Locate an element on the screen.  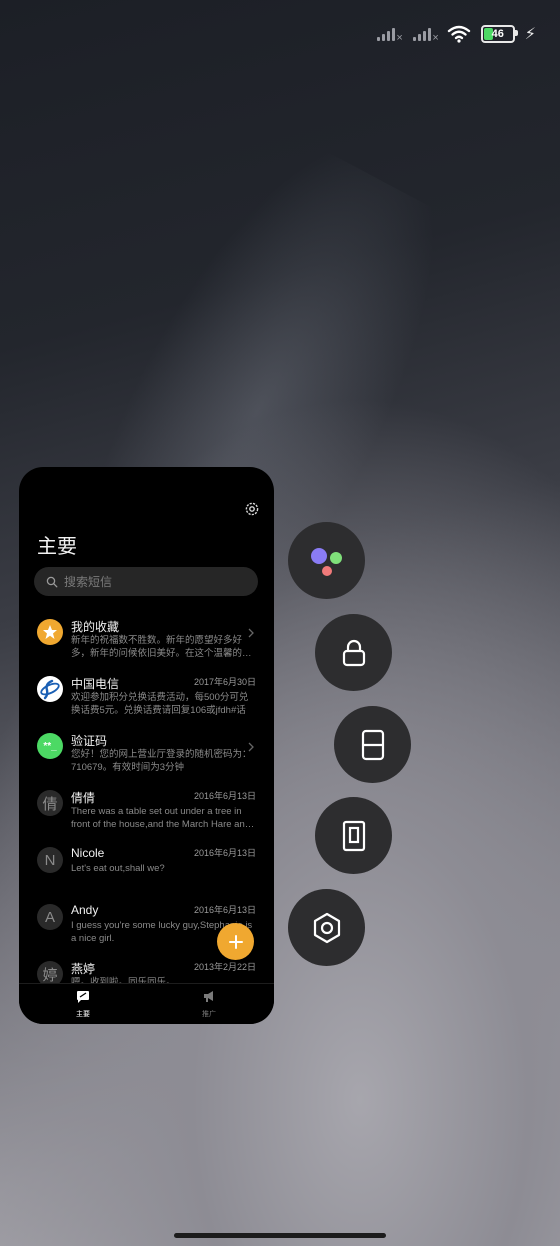
colored-dots-icon is located at coordinates (326, 561).